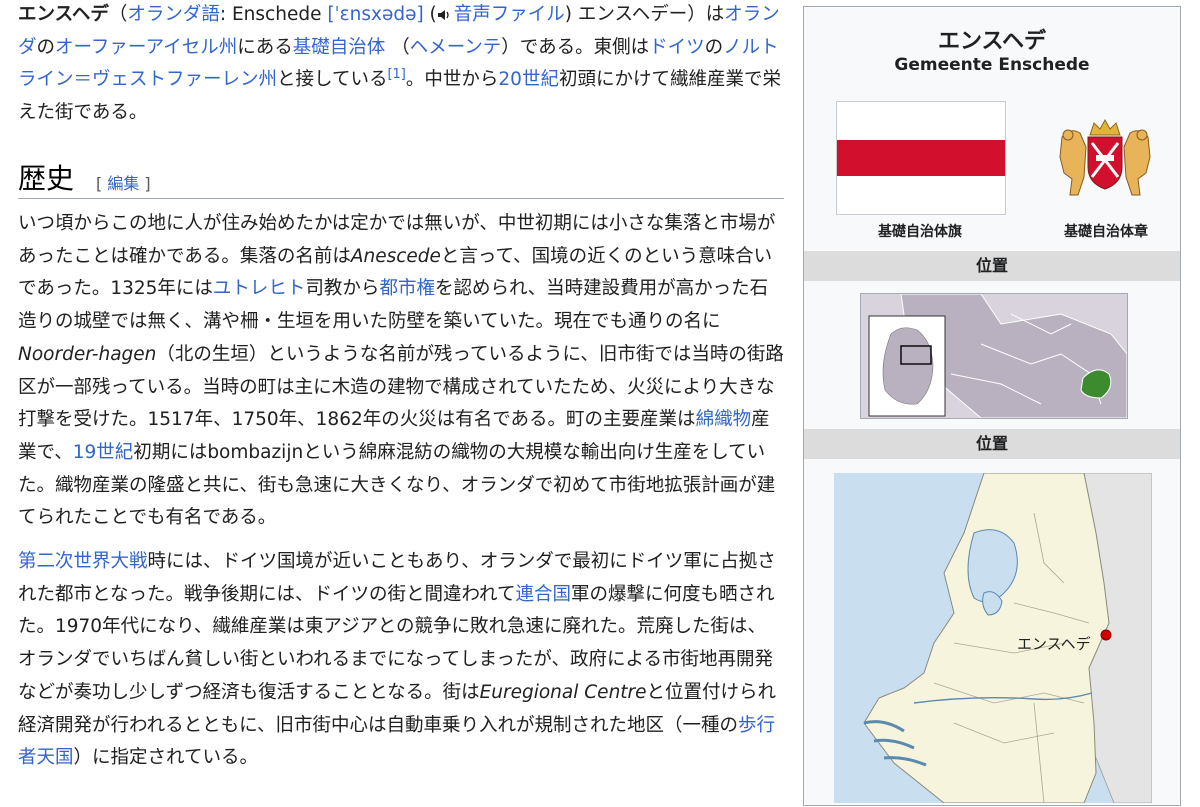 This screenshot has width=1200, height=807. What do you see at coordinates (920, 232) in the screenshot?
I see `flag-caption: 基礎自治体旗` at bounding box center [920, 232].